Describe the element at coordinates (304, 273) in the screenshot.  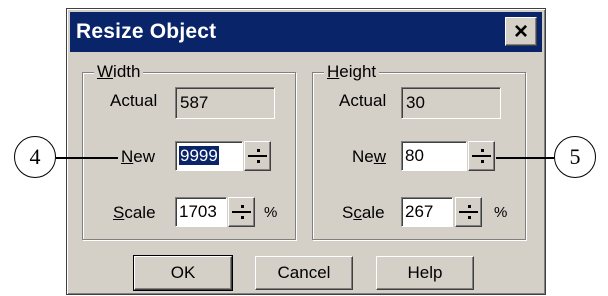
I see `cancel-button: Cancel` at that location.